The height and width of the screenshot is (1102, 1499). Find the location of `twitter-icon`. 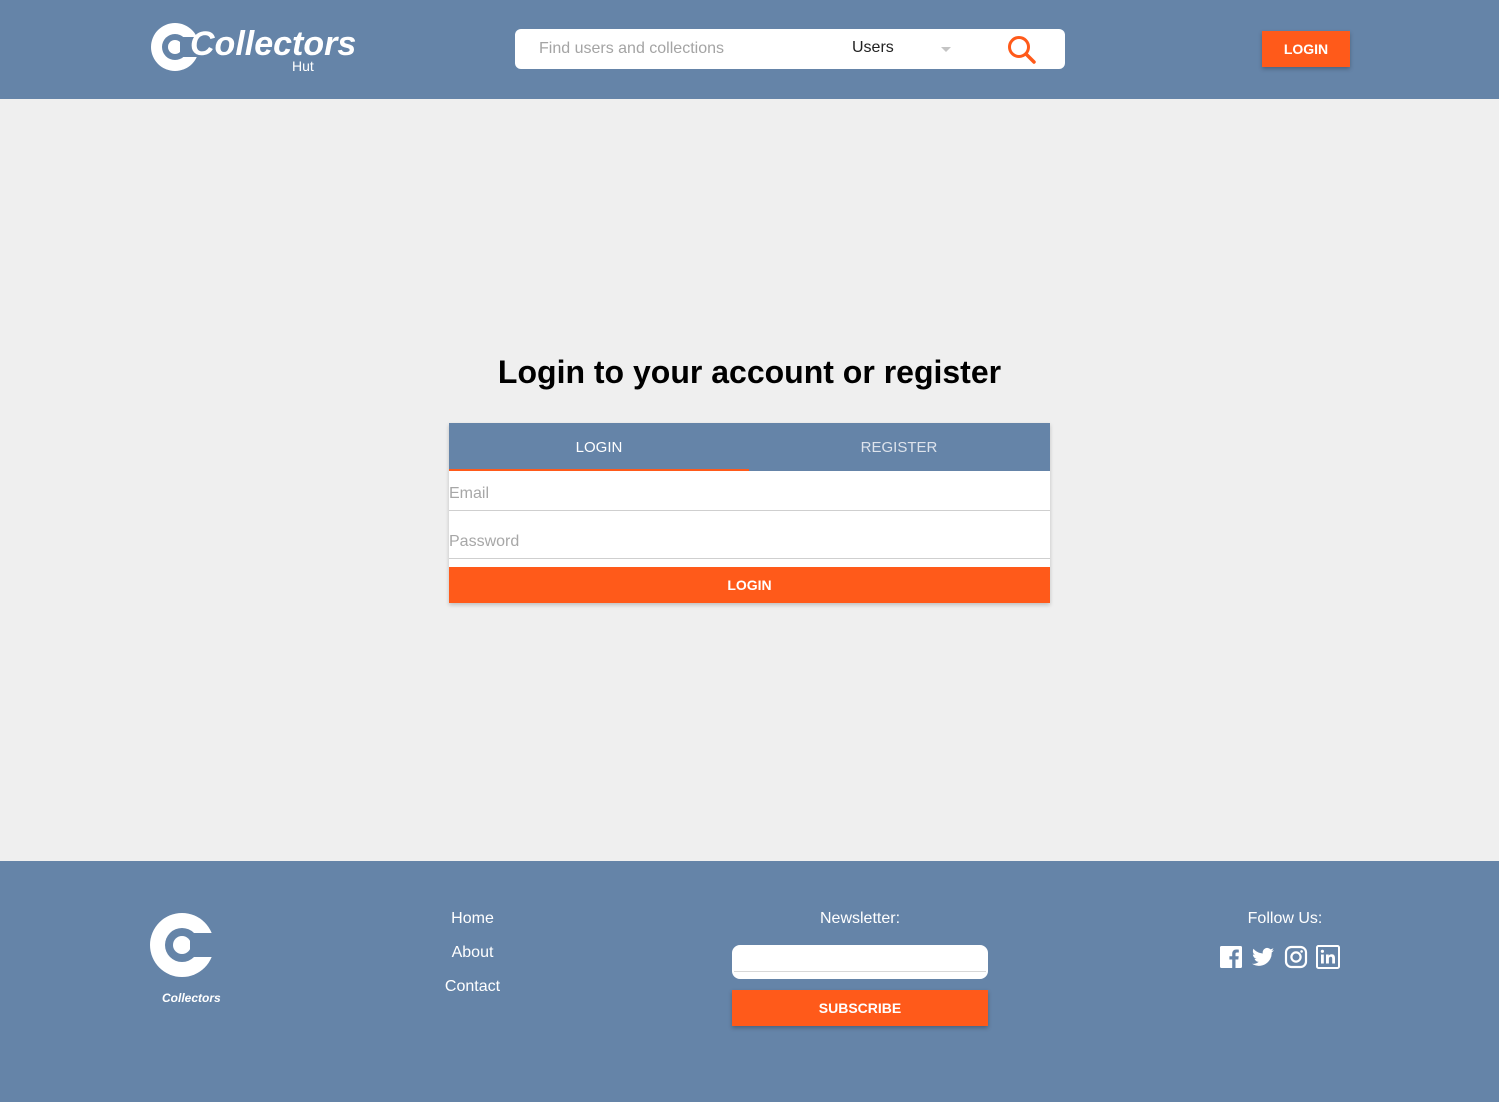

twitter-icon is located at coordinates (1263, 956).